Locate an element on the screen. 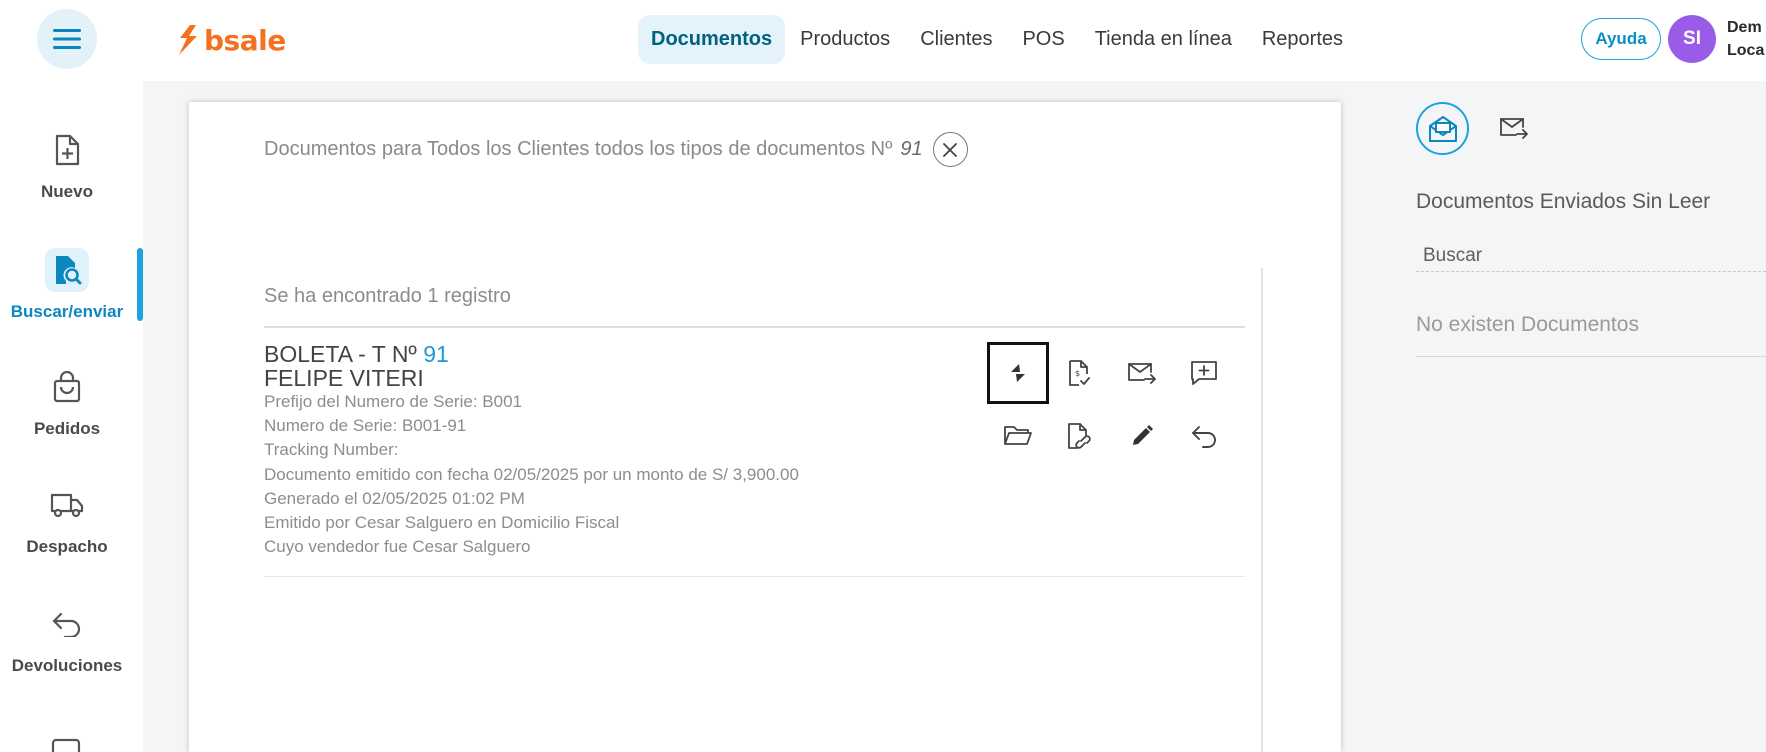 The image size is (1766, 752). pencil-icon is located at coordinates (1143, 435).